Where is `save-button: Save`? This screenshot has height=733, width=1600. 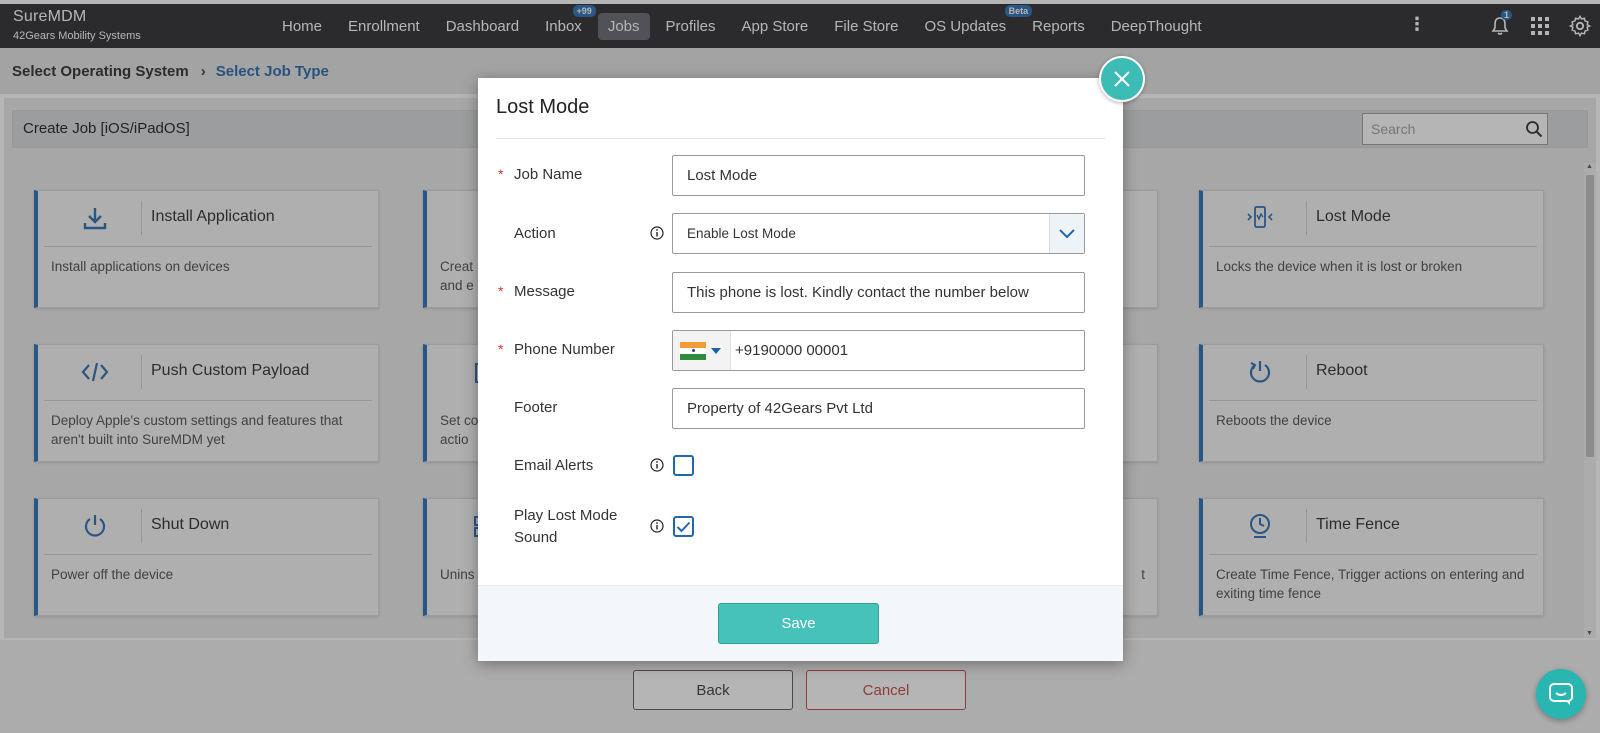 save-button: Save is located at coordinates (798, 623).